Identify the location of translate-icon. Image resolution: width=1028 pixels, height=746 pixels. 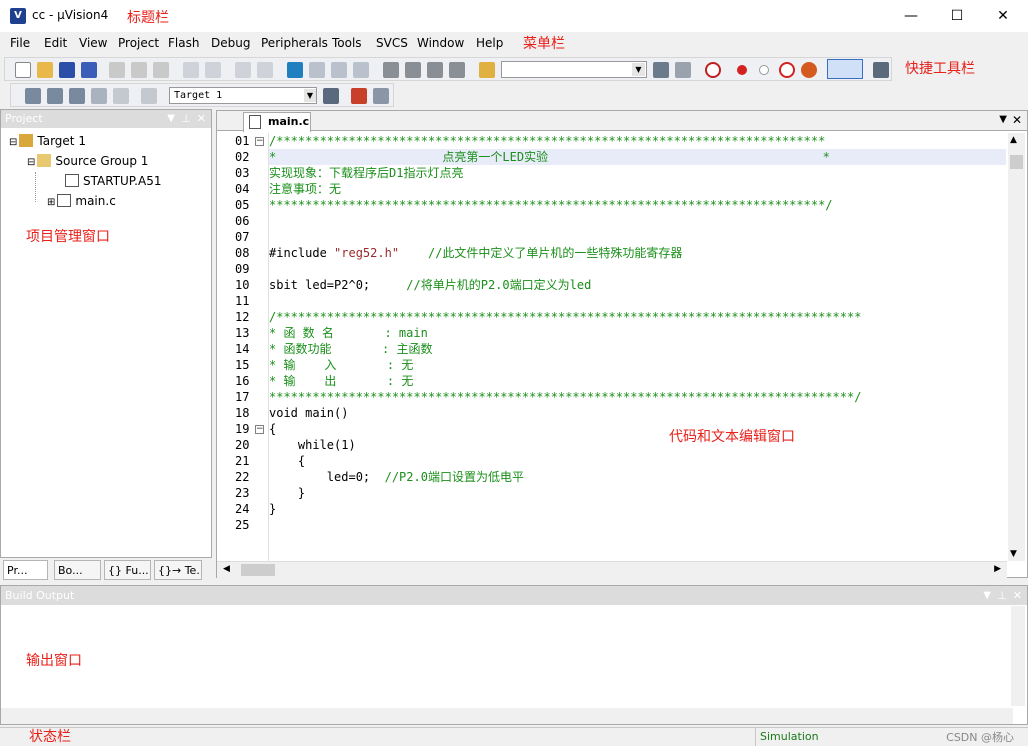
(33, 96).